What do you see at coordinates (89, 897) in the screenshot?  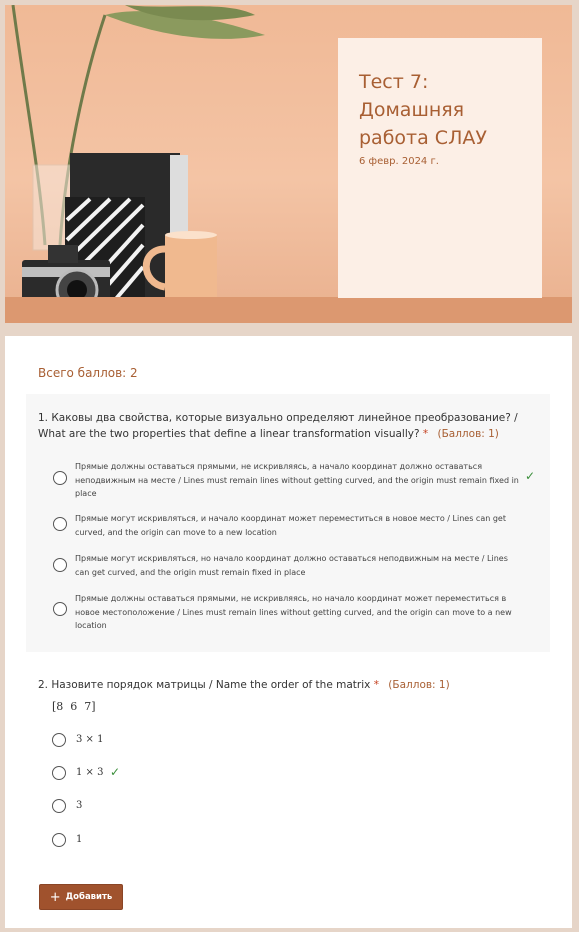 I see `add-button-label: Добавить` at bounding box center [89, 897].